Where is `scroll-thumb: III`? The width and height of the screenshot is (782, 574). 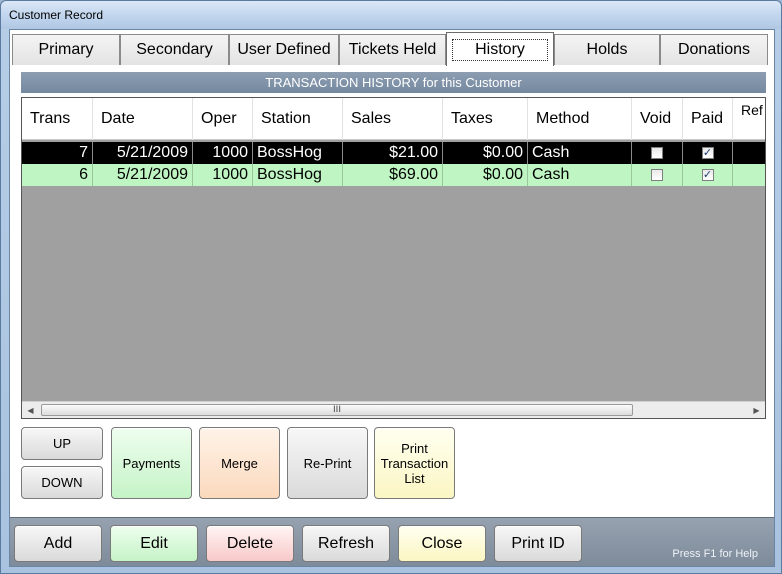 scroll-thumb: III is located at coordinates (337, 410).